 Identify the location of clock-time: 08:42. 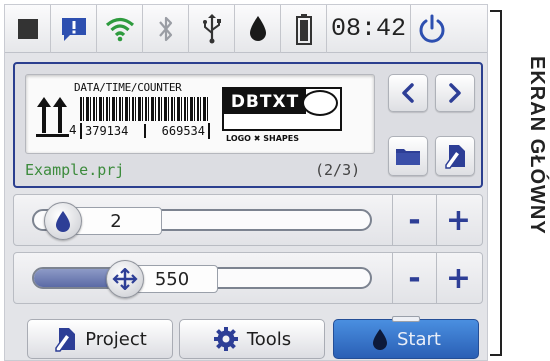
(369, 28).